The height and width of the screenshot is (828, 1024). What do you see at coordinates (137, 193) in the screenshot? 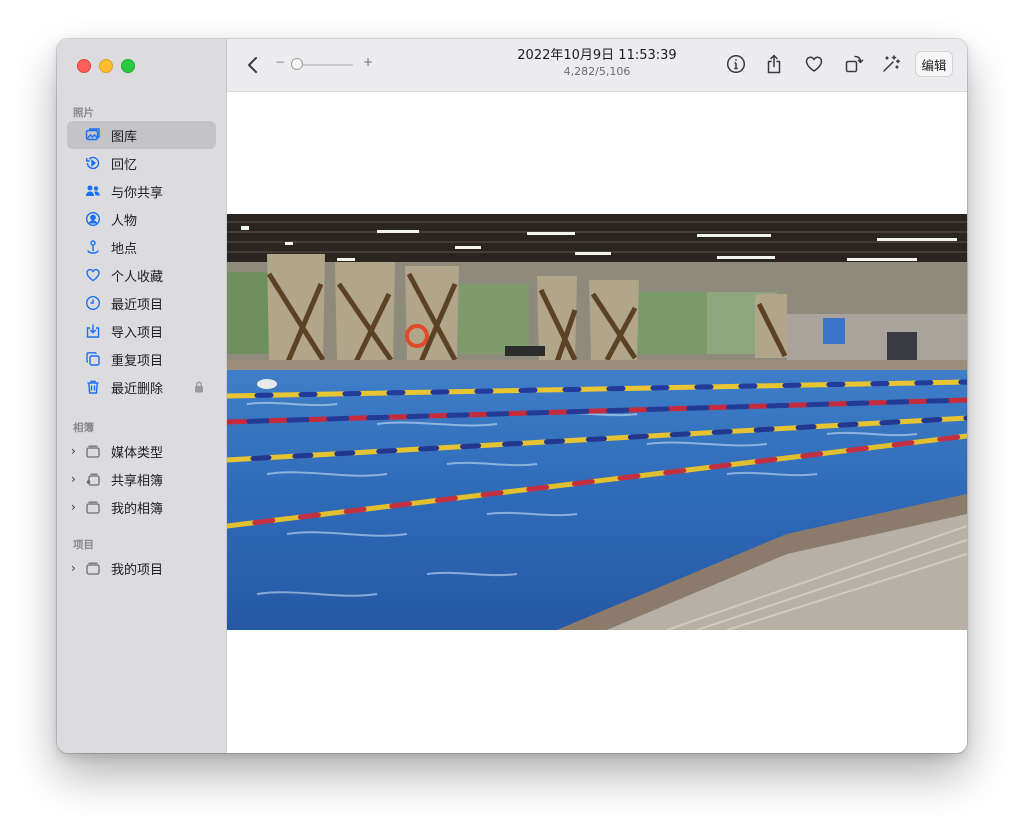
I see `sidebar-item-label: 与你共享` at bounding box center [137, 193].